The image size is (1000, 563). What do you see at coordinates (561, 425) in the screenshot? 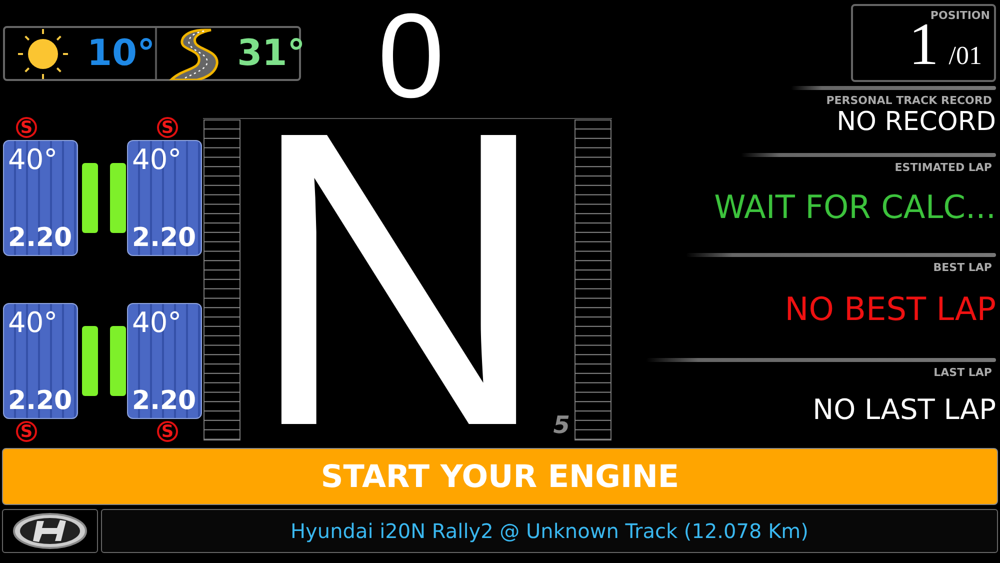
I see `gear-hint: 5` at bounding box center [561, 425].